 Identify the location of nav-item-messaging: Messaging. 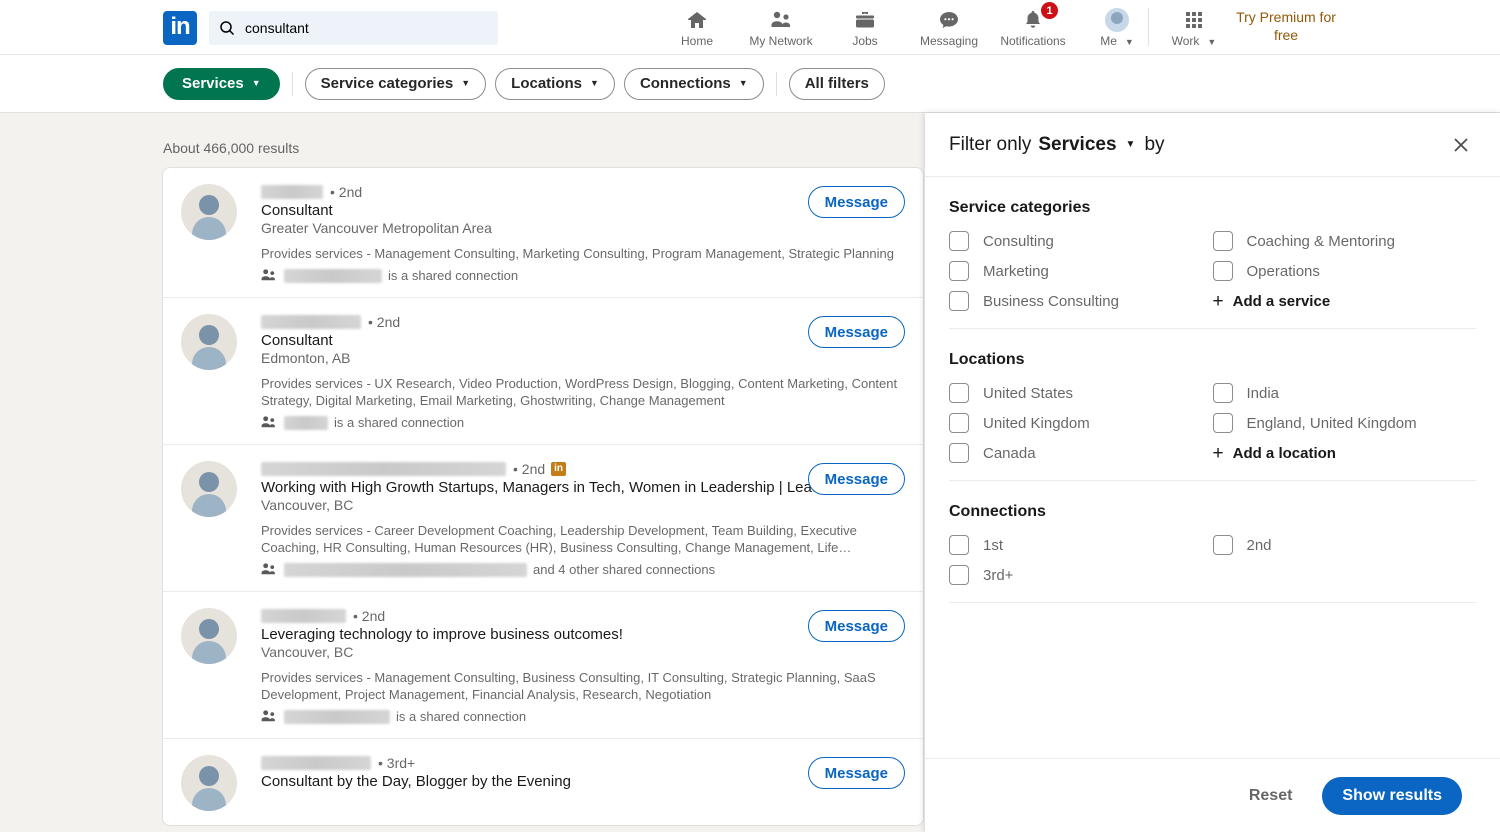
(949, 28).